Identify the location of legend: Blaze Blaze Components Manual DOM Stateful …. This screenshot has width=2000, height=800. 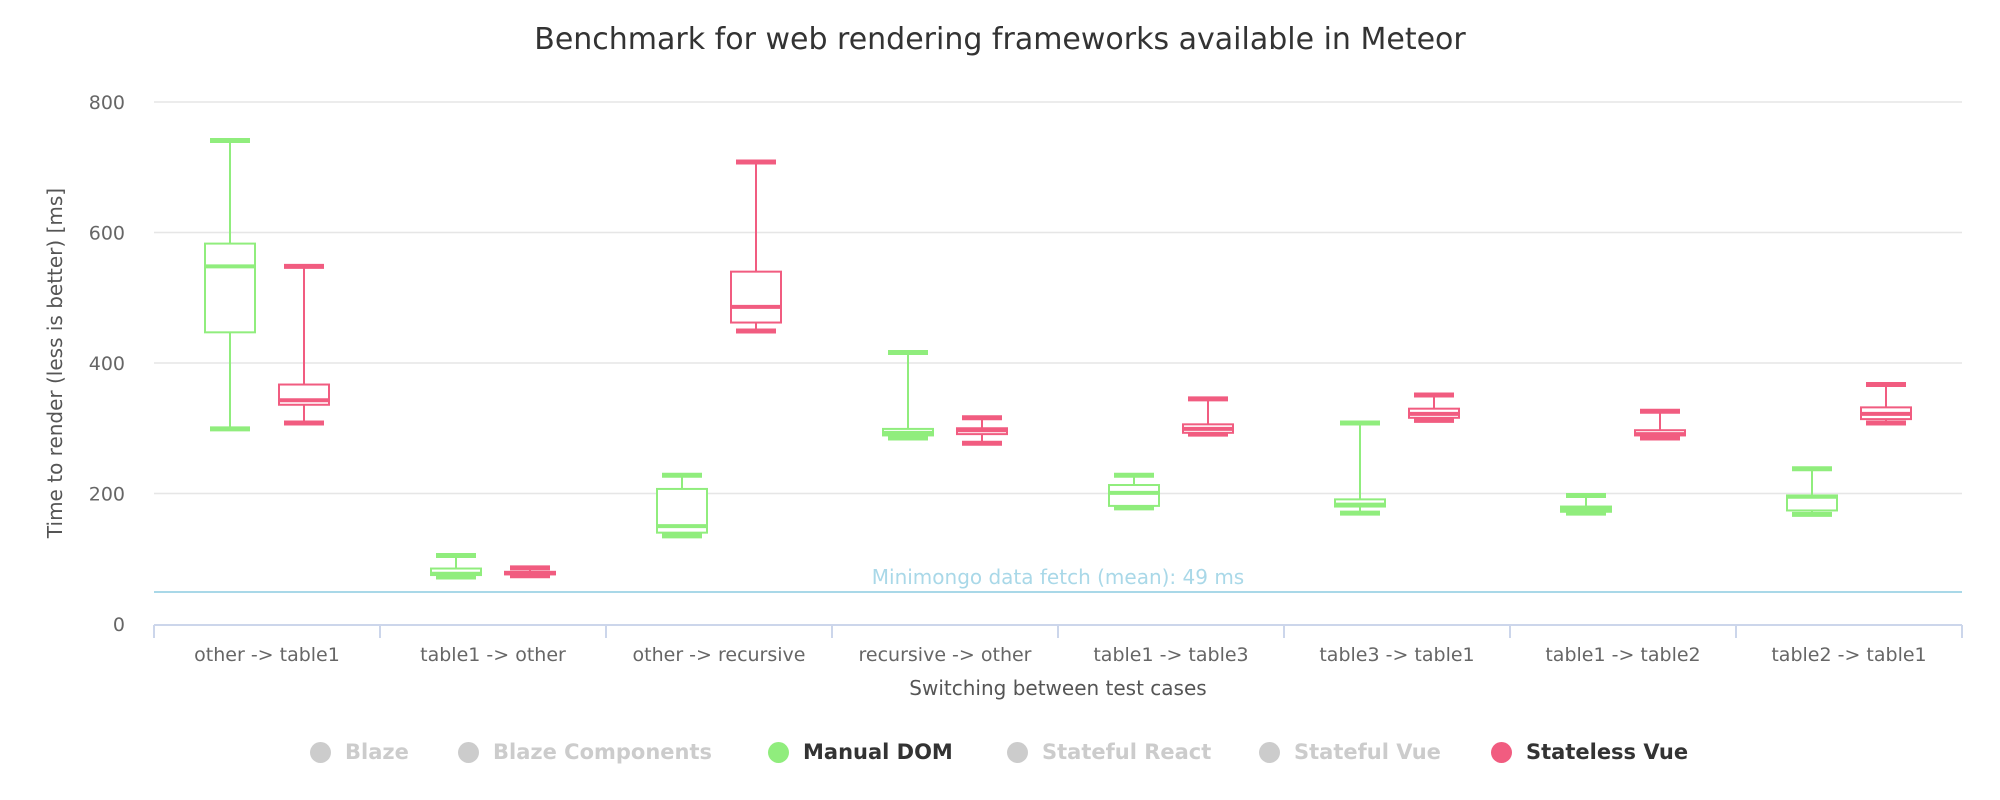
(1000, 755).